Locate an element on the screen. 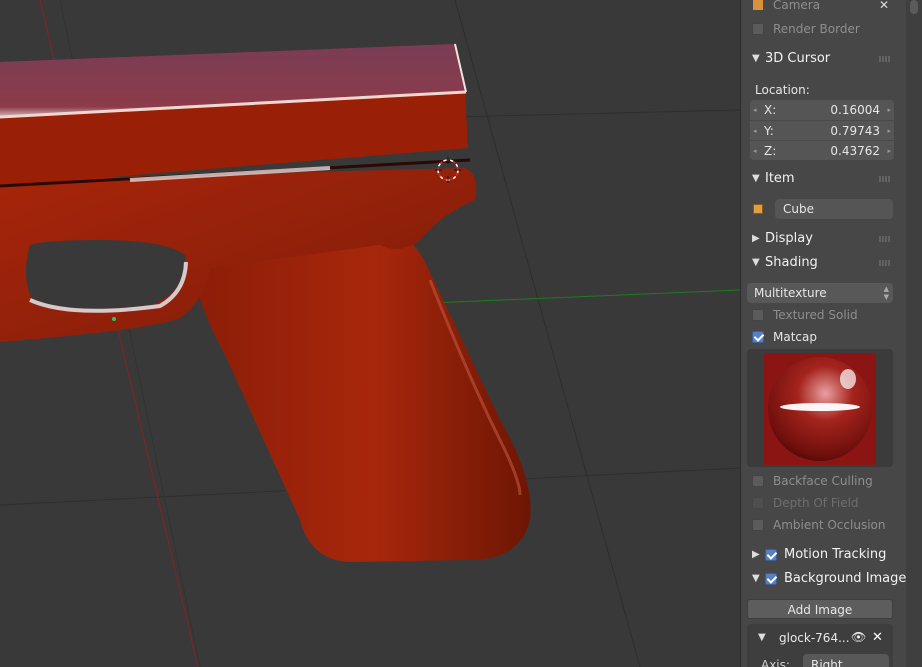 This screenshot has height=667, width=922. axis-value: Right is located at coordinates (827, 662).